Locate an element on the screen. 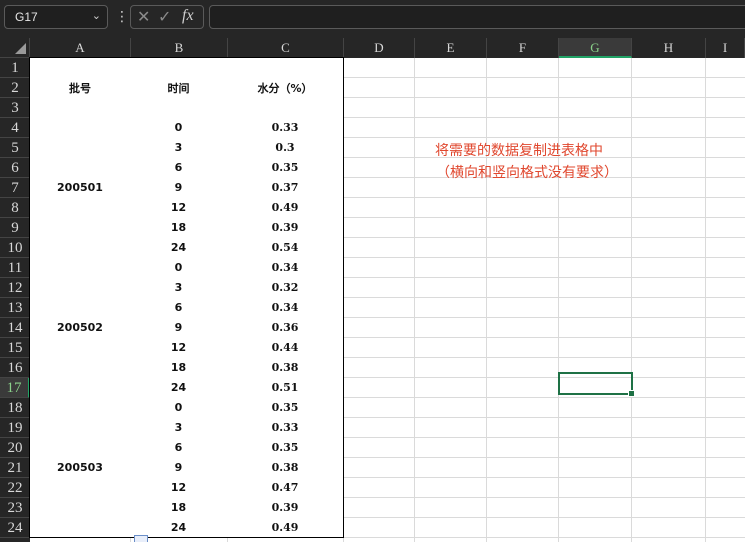 The image size is (745, 542). row-header-13: 13 is located at coordinates (15, 308).